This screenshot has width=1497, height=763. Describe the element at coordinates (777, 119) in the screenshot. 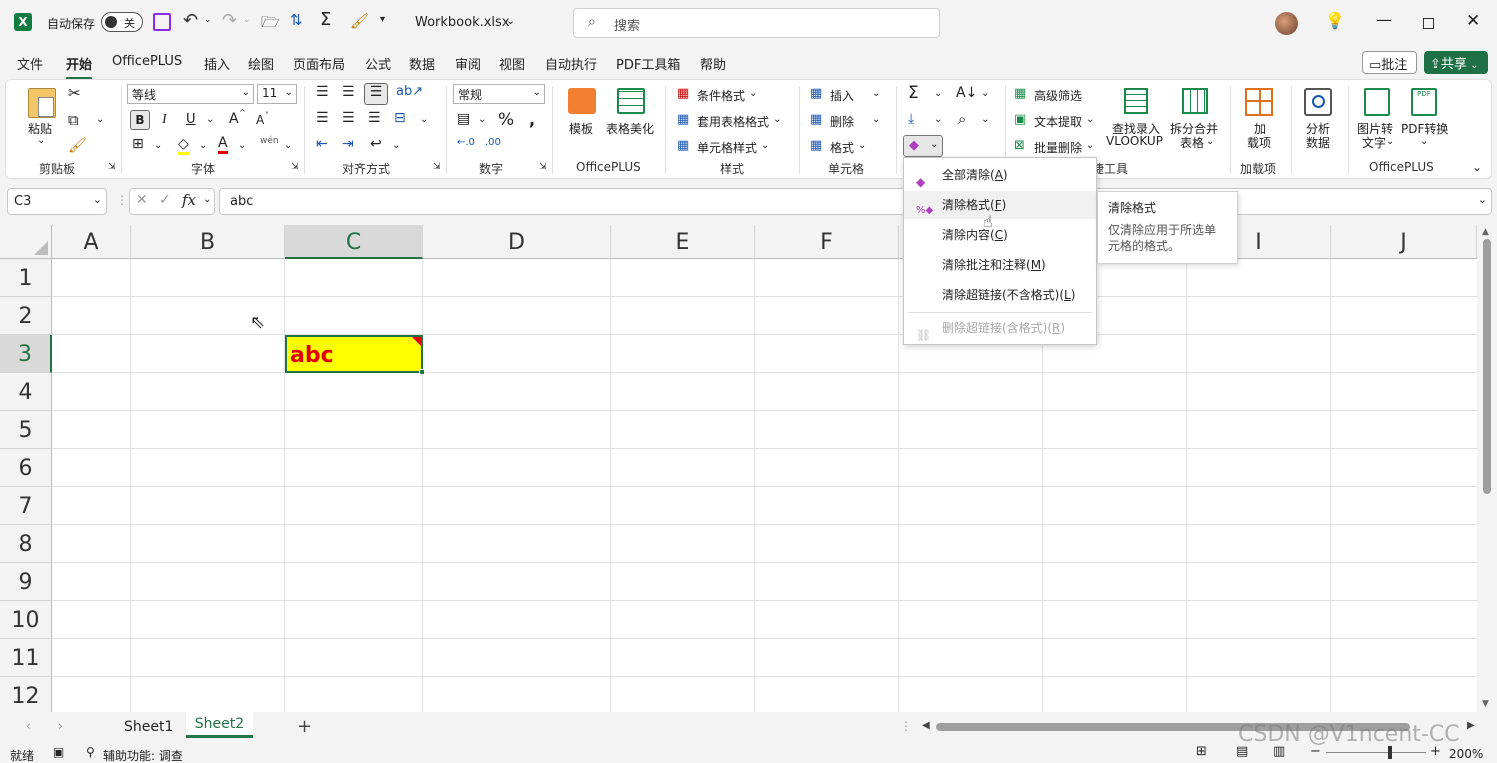

I see `table-format-chevron-icon: ⌄` at that location.